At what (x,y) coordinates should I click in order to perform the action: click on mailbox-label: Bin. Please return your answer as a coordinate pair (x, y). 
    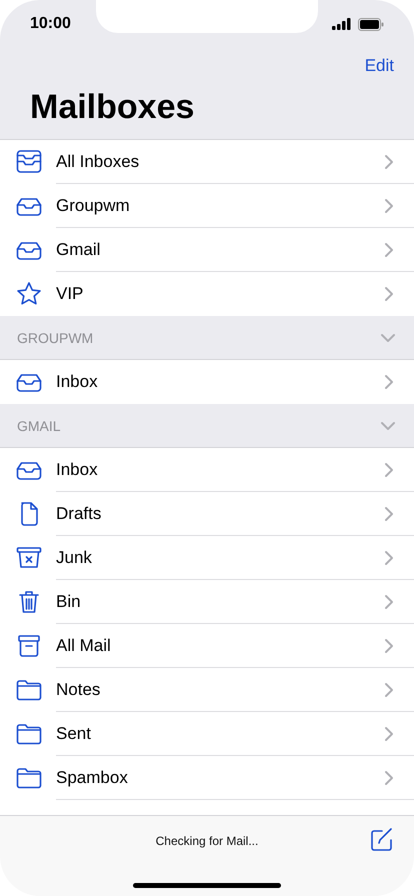
    Looking at the image, I should click on (68, 602).